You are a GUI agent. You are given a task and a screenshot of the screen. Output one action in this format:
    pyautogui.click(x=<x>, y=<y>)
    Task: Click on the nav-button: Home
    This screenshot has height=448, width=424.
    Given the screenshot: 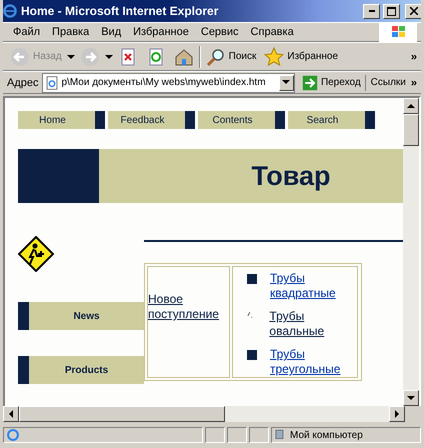 What is the action you would take?
    pyautogui.click(x=61, y=120)
    